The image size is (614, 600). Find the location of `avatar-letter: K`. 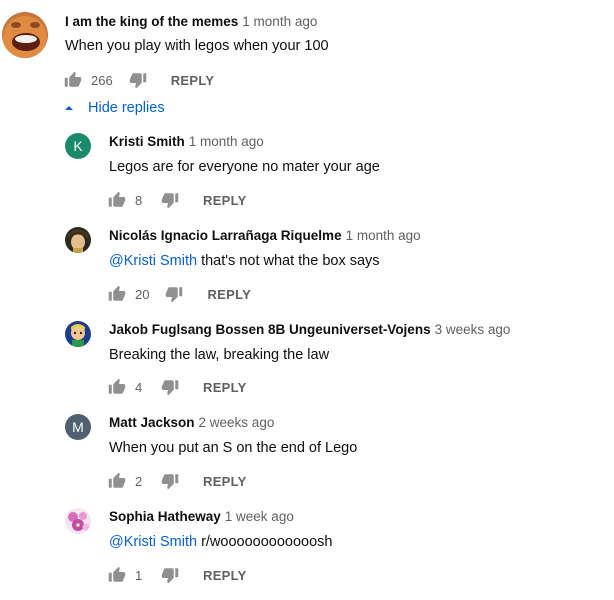

avatar-letter: K is located at coordinates (78, 146).